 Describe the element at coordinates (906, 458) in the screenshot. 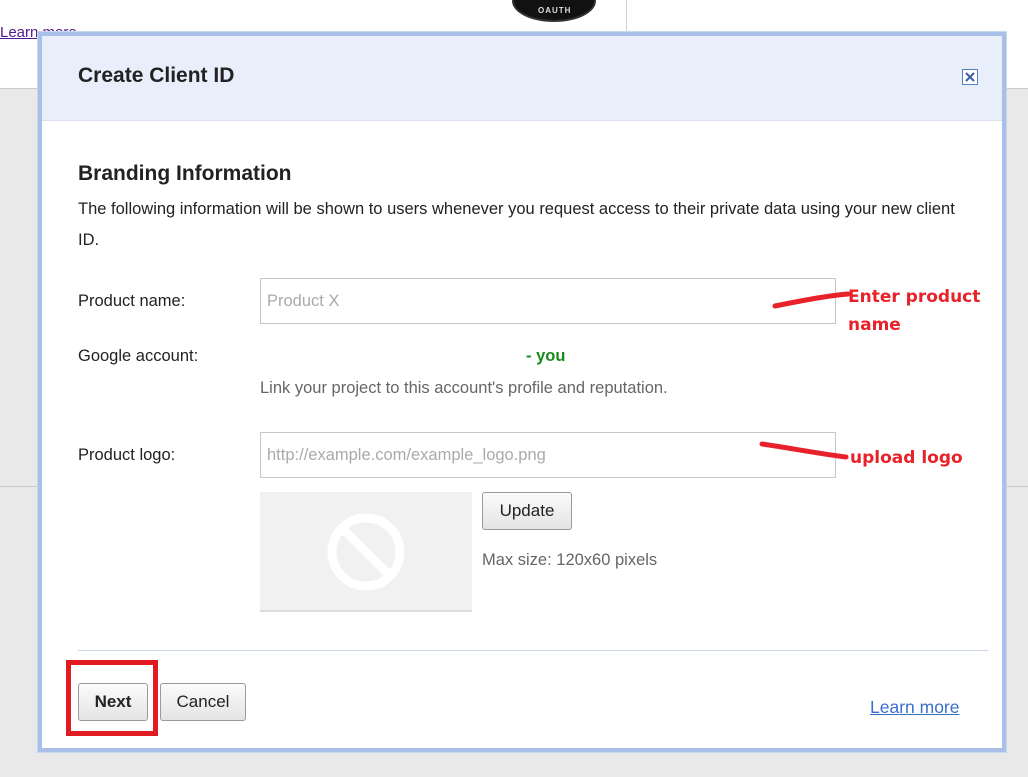

I see `annotation-upload-logo: upload logo` at that location.